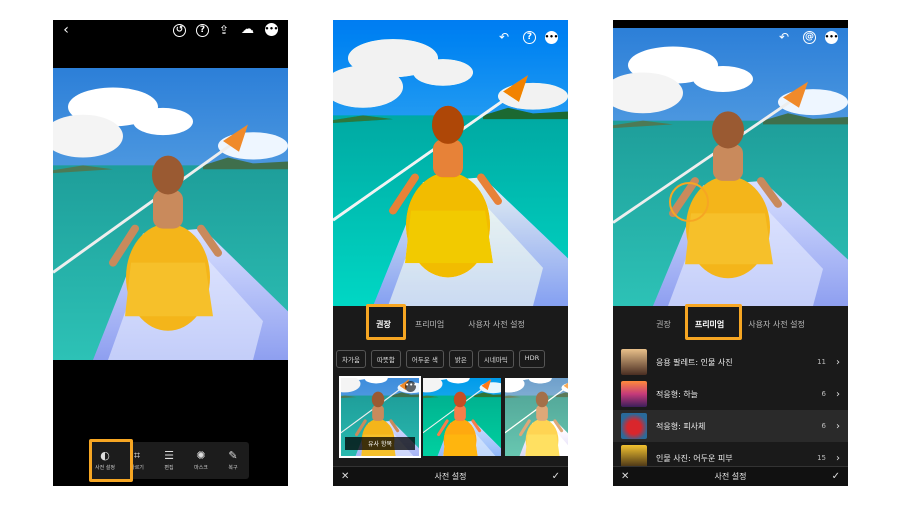 Image resolution: width=900 pixels, height=506 pixels. Describe the element at coordinates (201, 468) in the screenshot. I see `tool-label: 마스크` at that location.